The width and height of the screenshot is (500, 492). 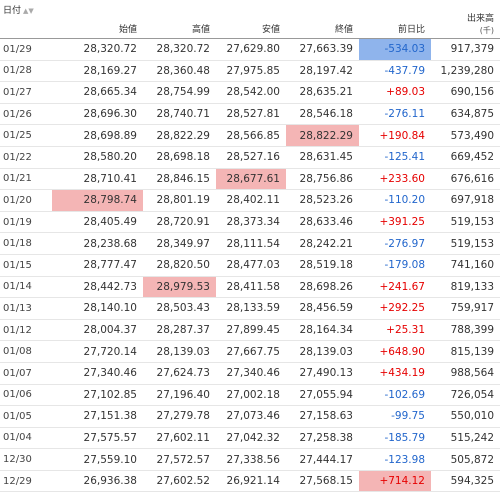 What do you see at coordinates (322, 114) in the screenshot?
I see `close-cell: 28,546.18` at bounding box center [322, 114].